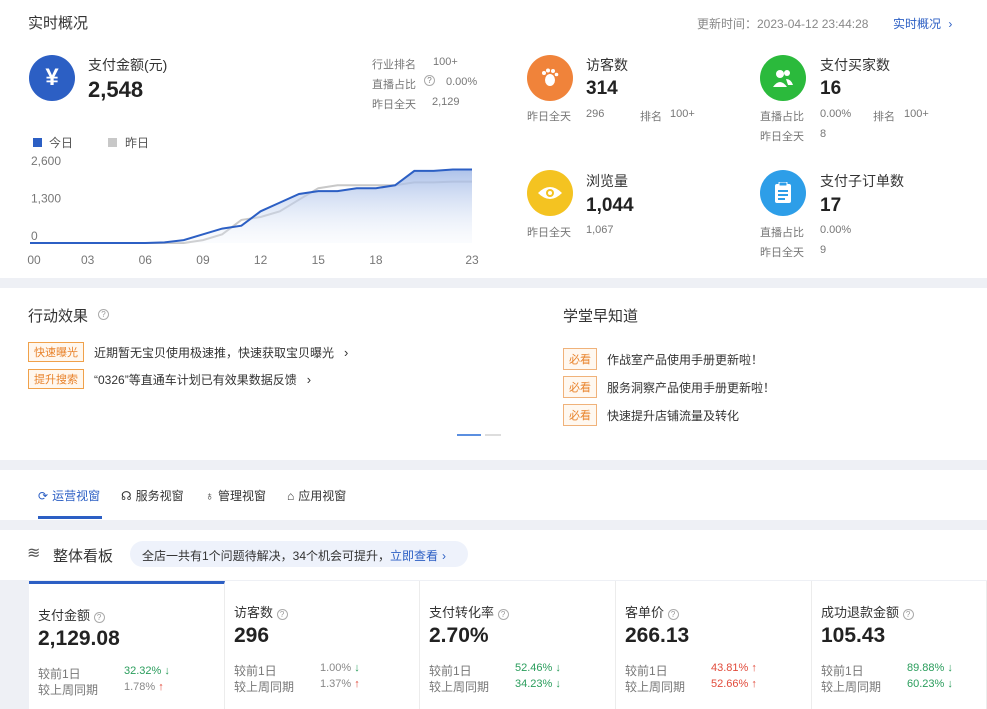 The width and height of the screenshot is (987, 709). What do you see at coordinates (319, 260) in the screenshot?
I see `x-tick-label: 15` at bounding box center [319, 260].